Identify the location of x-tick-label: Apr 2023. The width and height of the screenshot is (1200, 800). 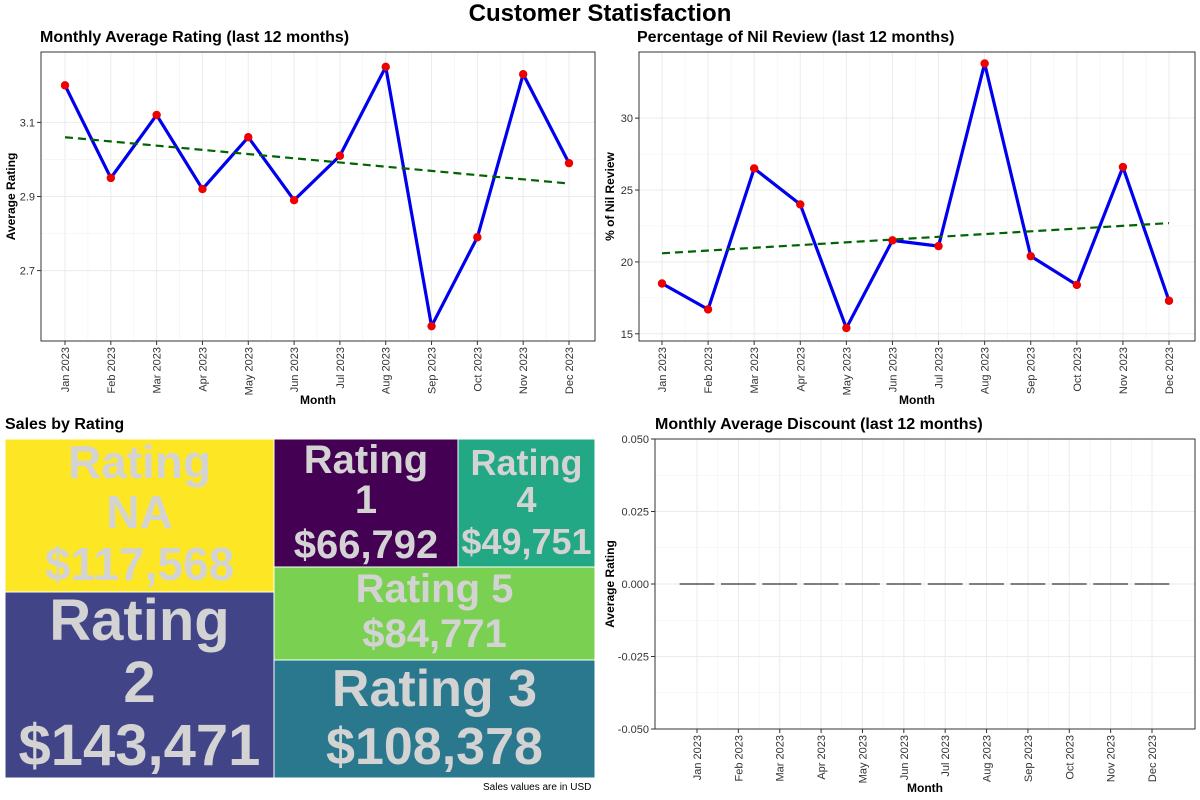
(822, 757).